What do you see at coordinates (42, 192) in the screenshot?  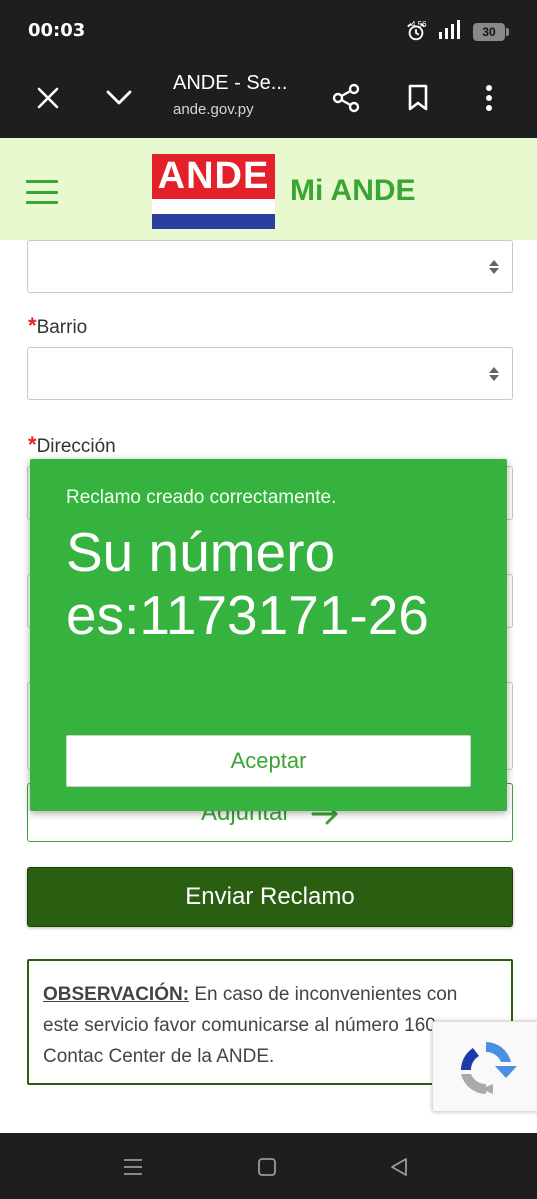 I see `menu-icon` at bounding box center [42, 192].